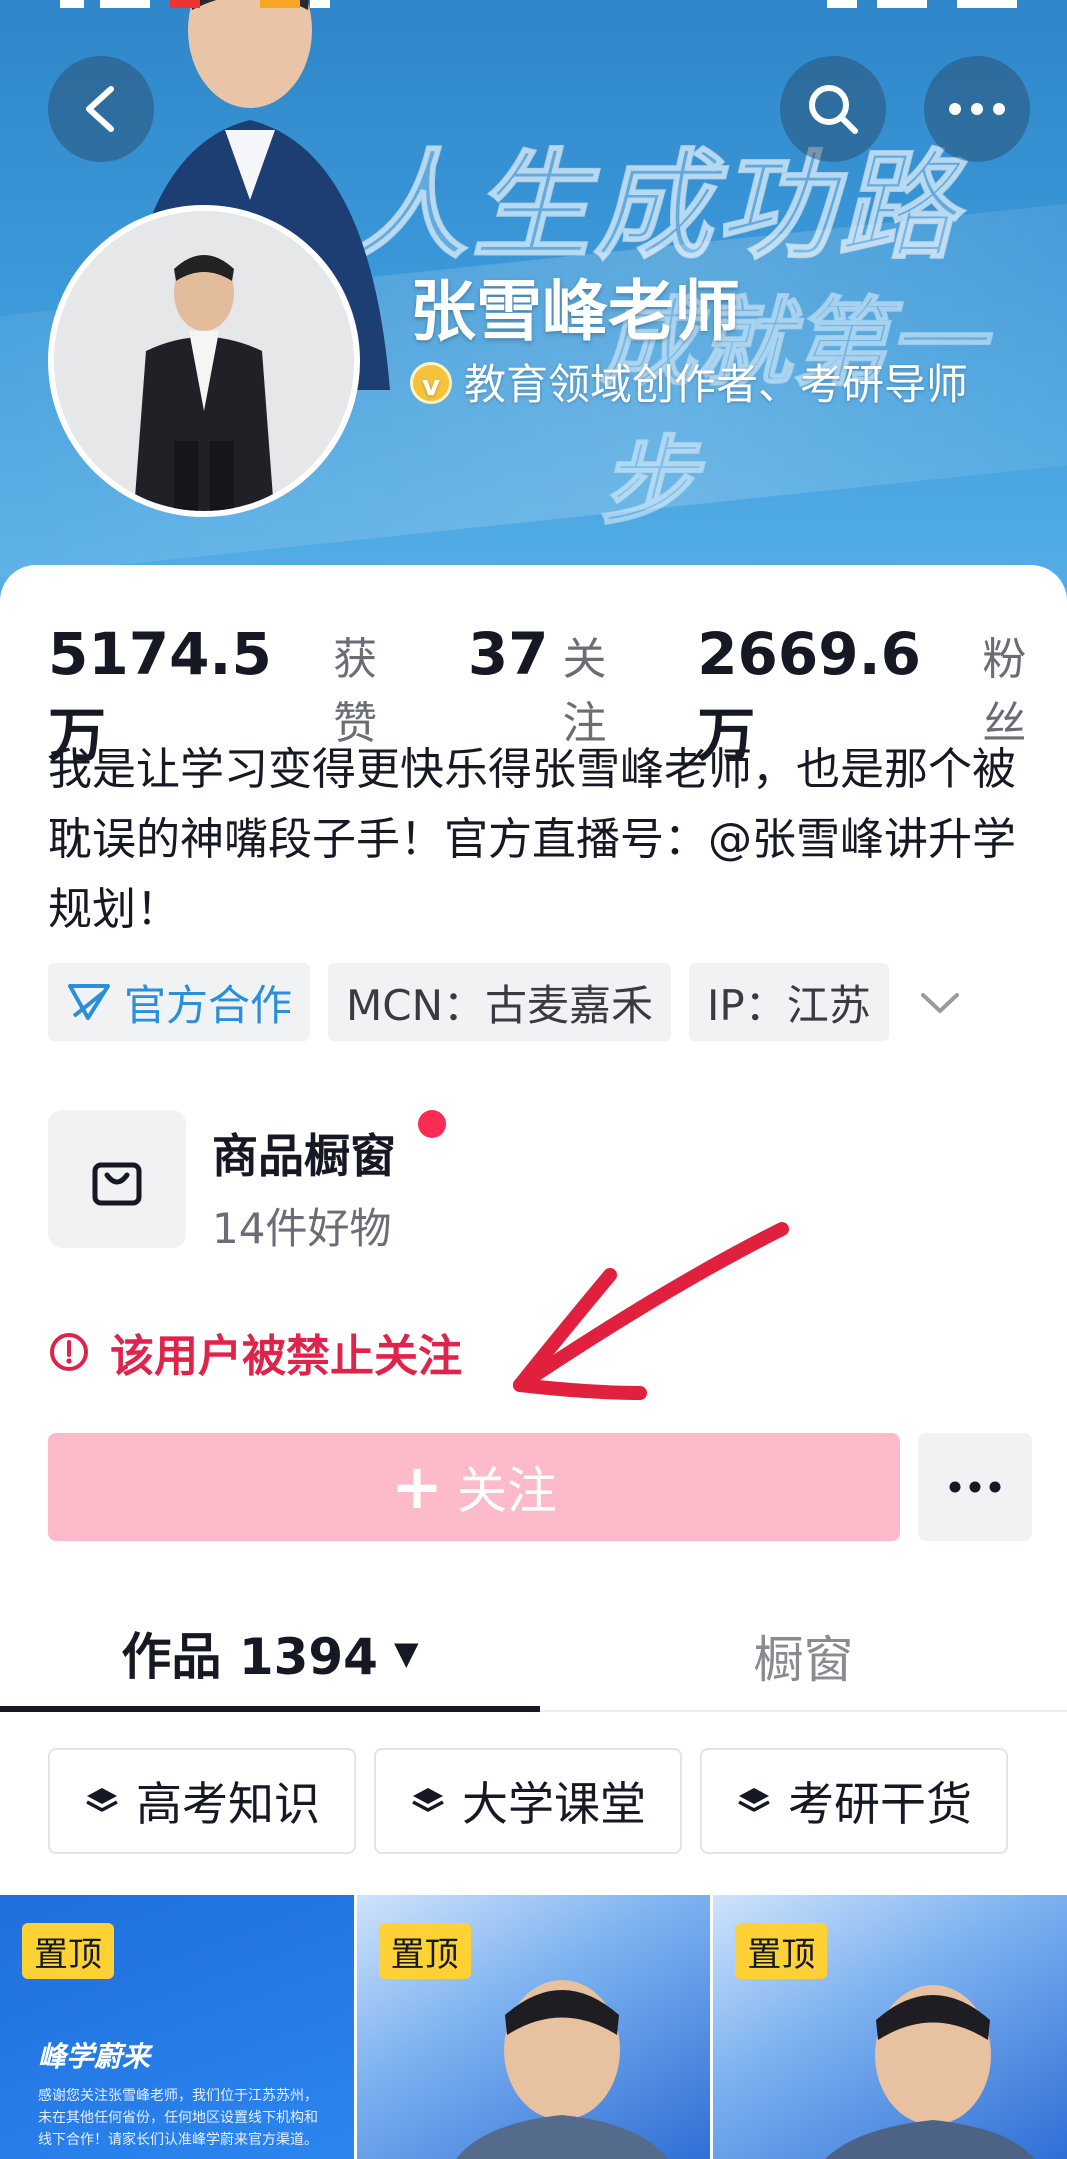 The image size is (1067, 2159). I want to click on collection-chip: 大学课堂, so click(528, 1801).